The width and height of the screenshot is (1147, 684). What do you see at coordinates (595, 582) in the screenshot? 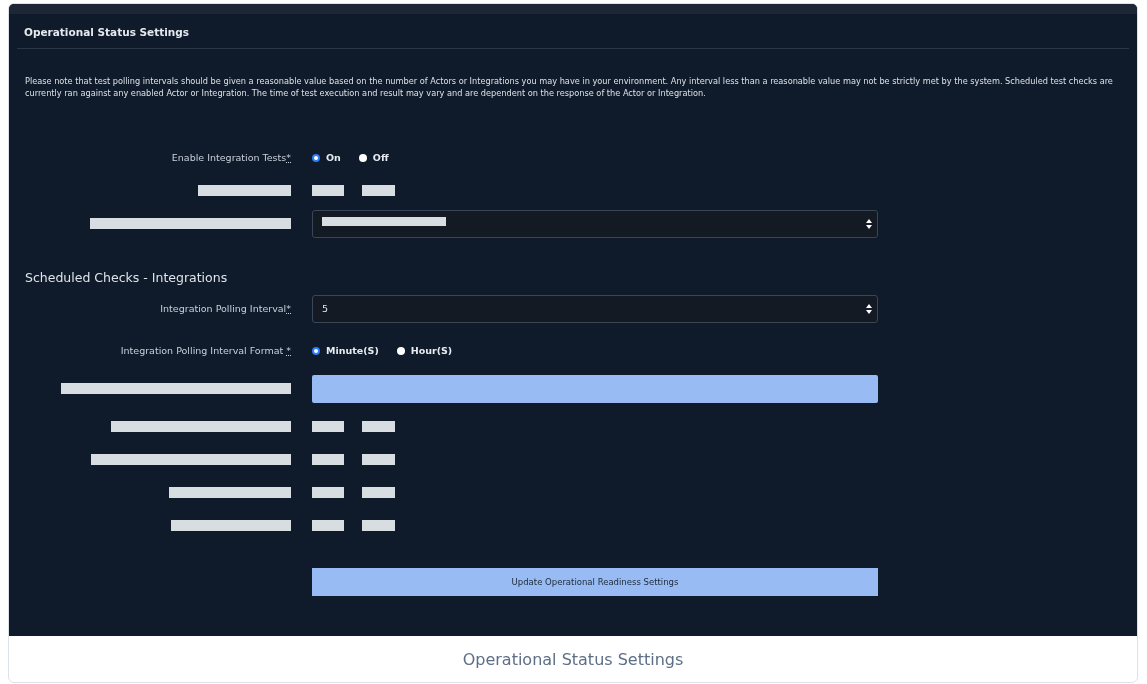
I see `update-settings-button: Update Operational Readiness Settings` at bounding box center [595, 582].